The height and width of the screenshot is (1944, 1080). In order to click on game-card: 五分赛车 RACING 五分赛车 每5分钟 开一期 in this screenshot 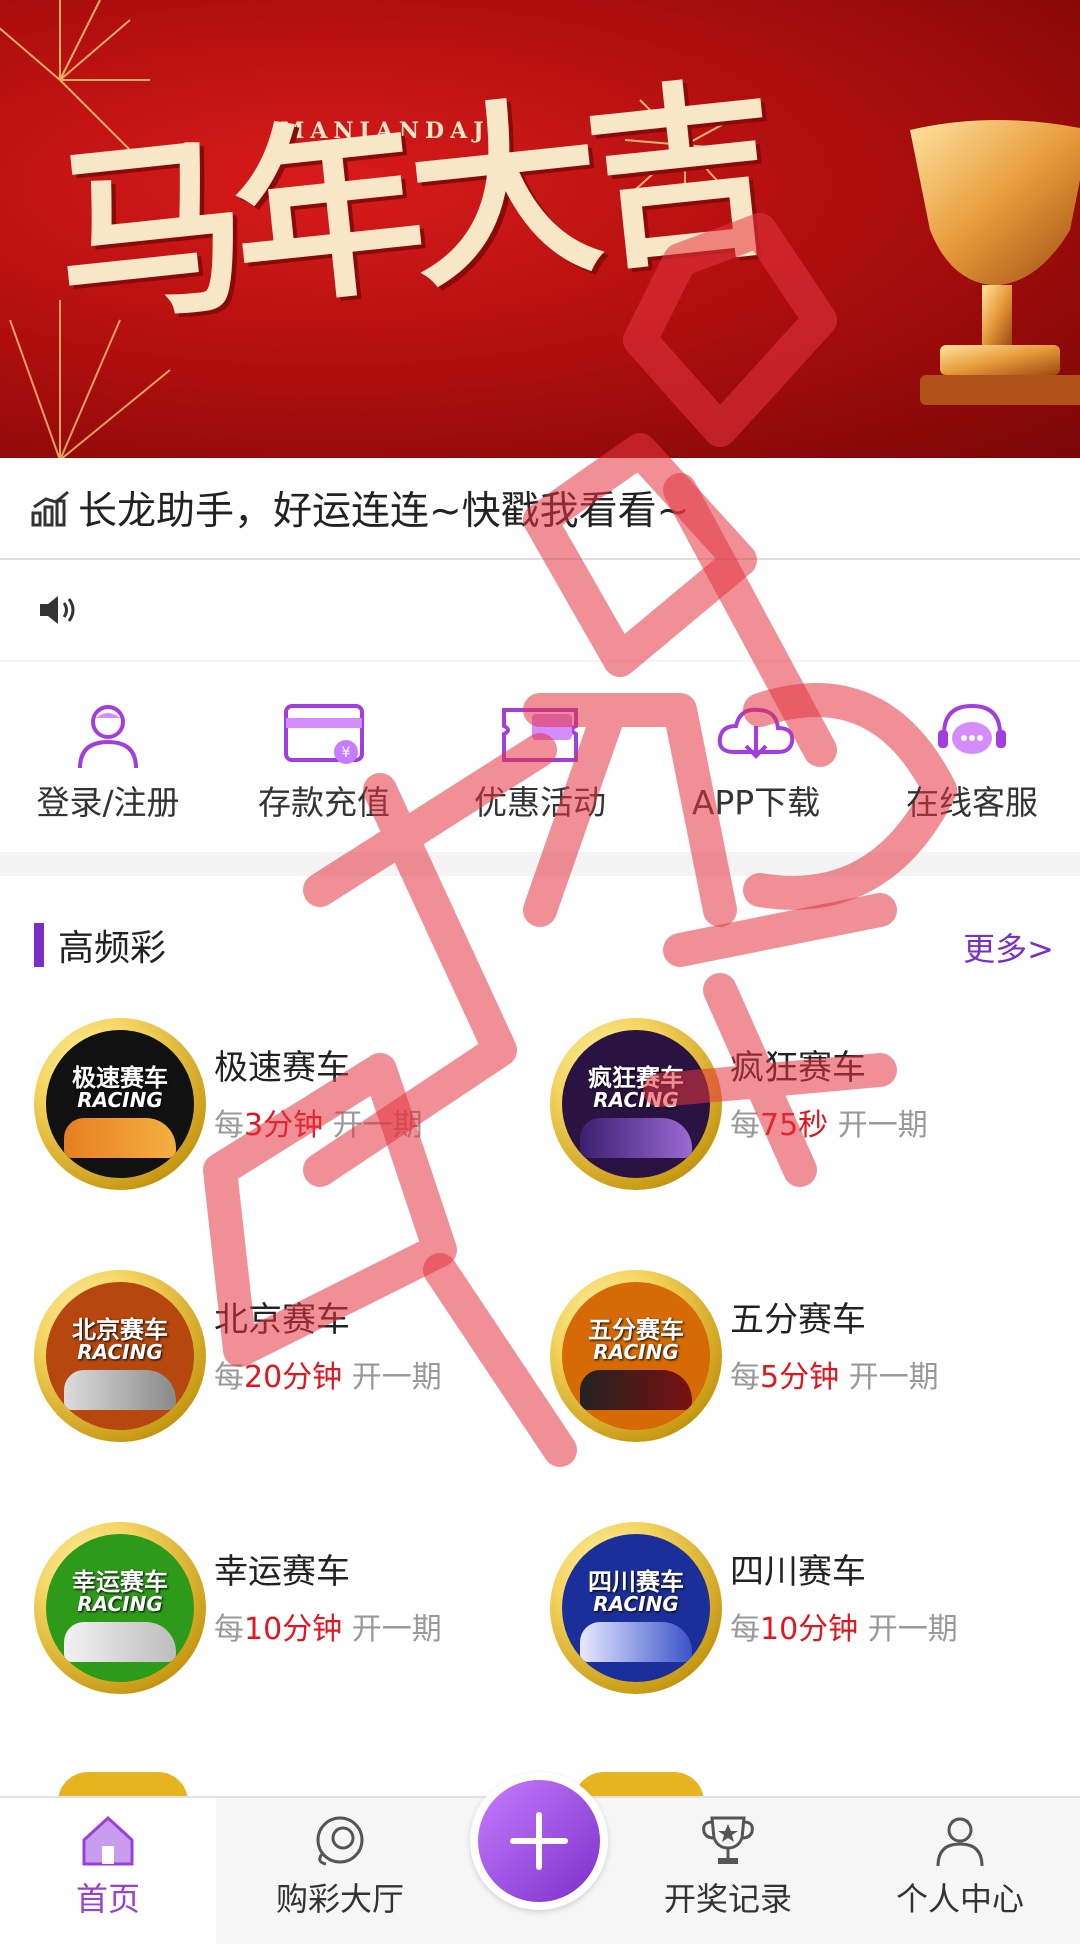, I will do `click(805, 1360)`.